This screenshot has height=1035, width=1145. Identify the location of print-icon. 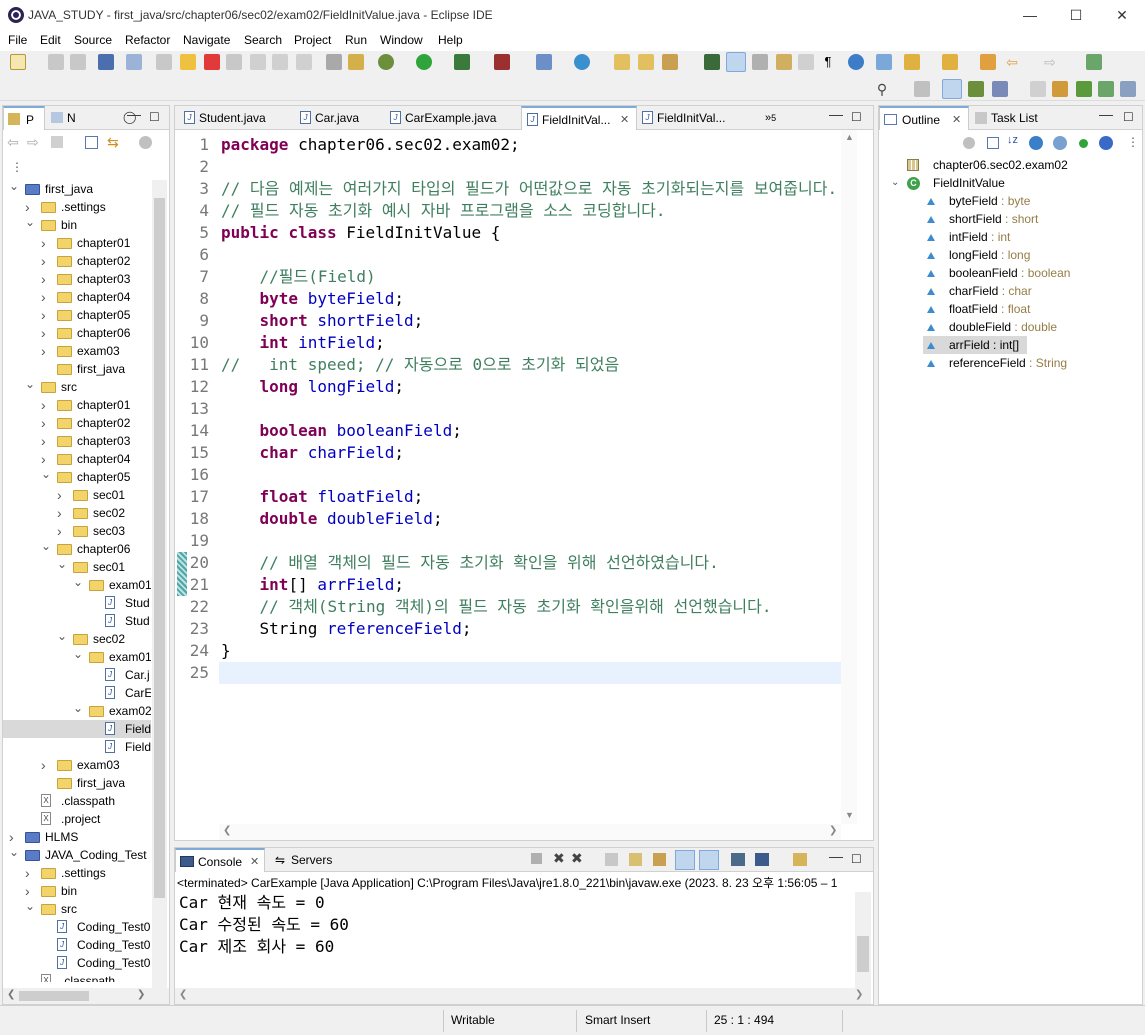
(106, 62).